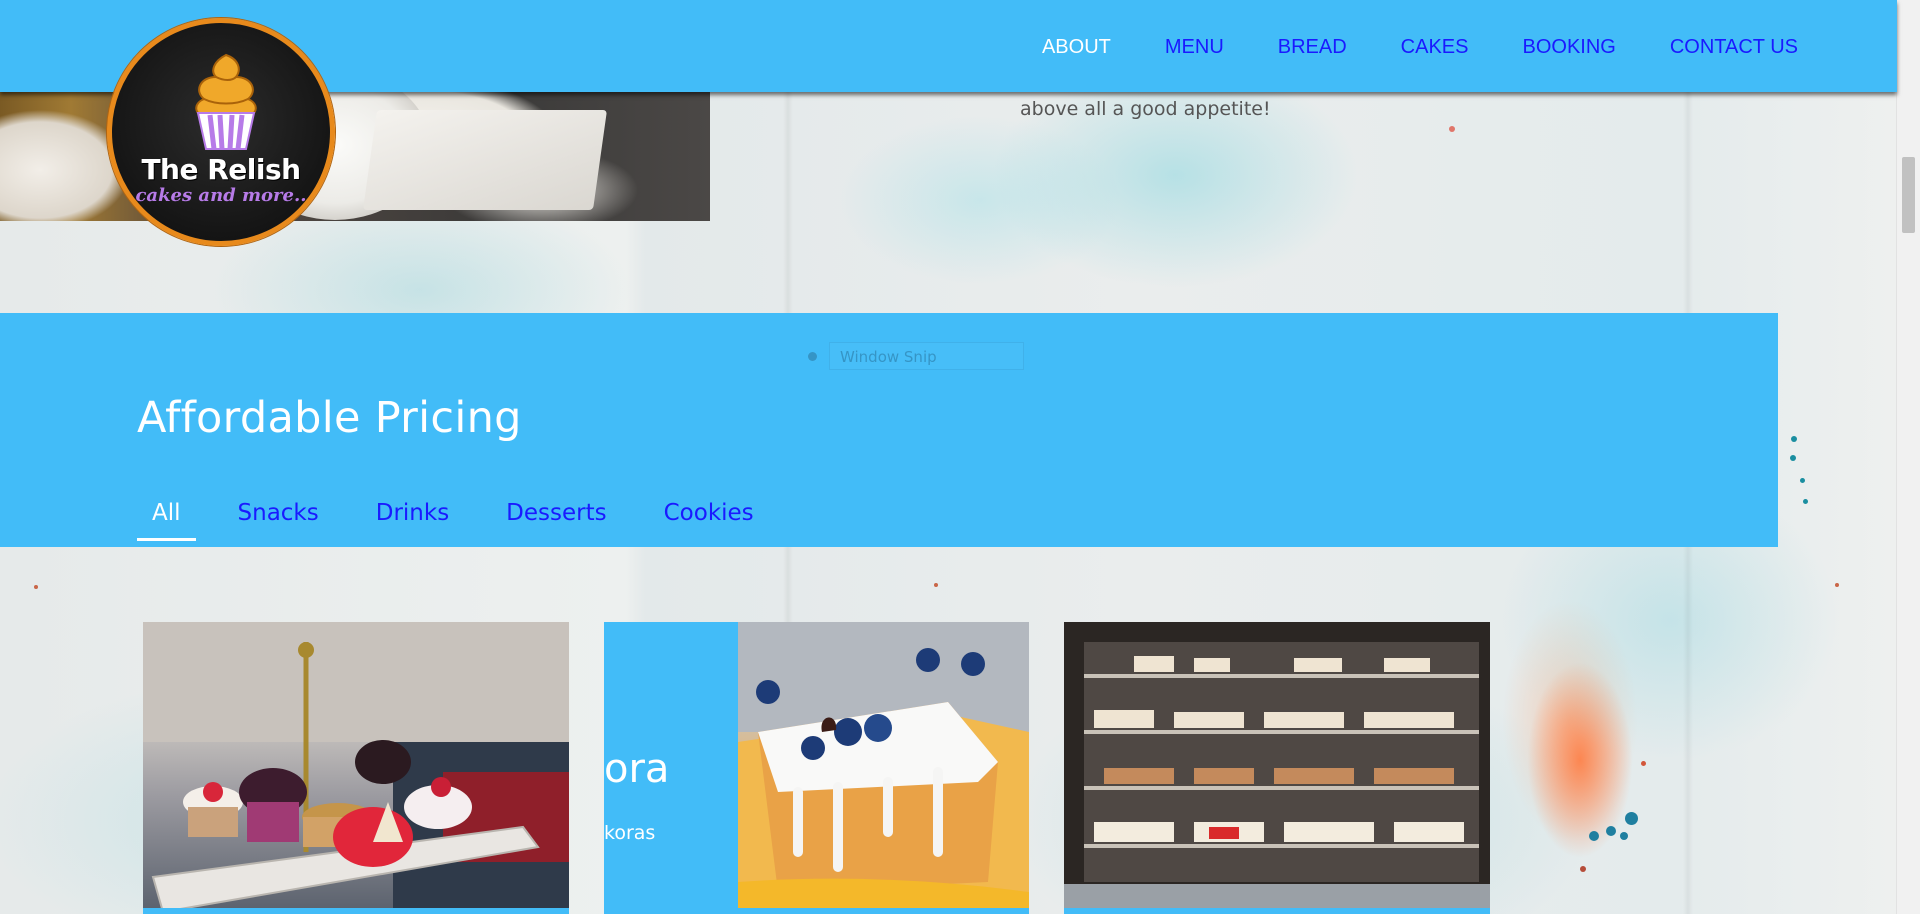  What do you see at coordinates (1435, 47) in the screenshot?
I see `nav-link-cakes: CAKES` at bounding box center [1435, 47].